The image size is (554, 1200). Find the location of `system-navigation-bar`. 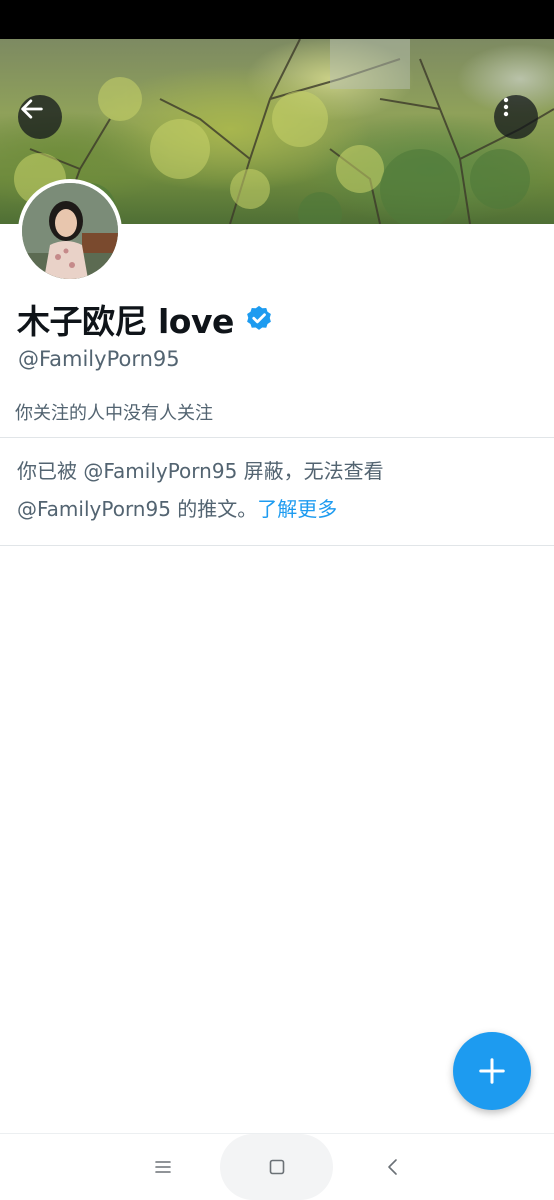

system-navigation-bar is located at coordinates (277, 1166).